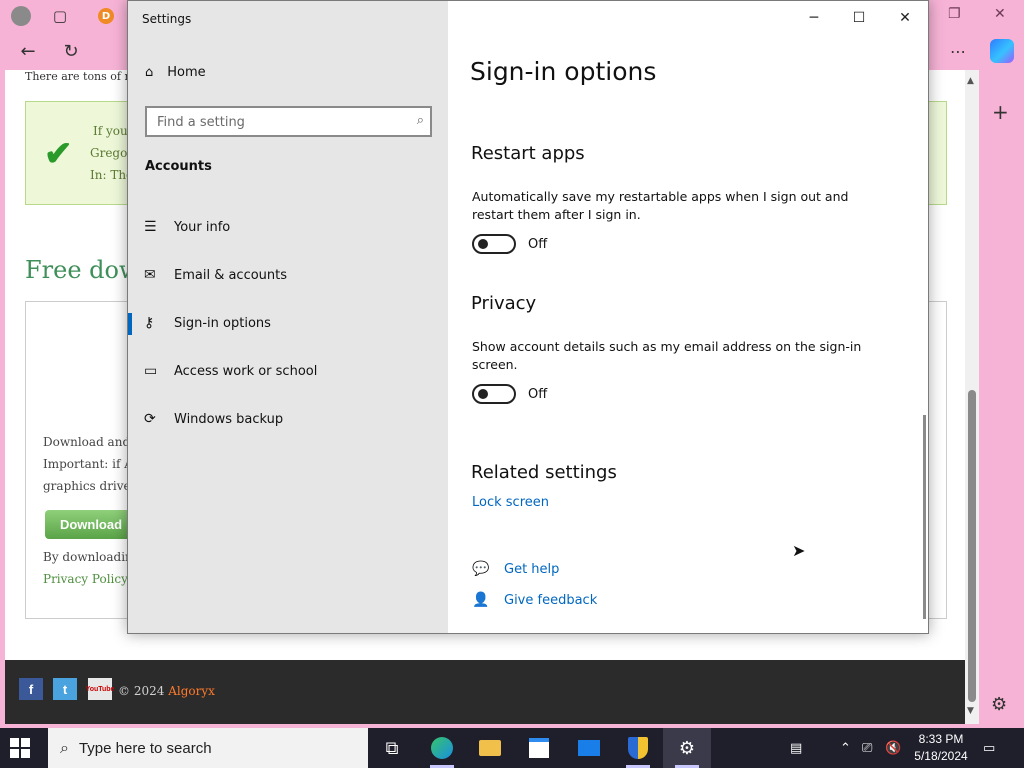 Image resolution: width=1024 pixels, height=768 pixels. What do you see at coordinates (145, 748) in the screenshot?
I see `taskbar-search-placeholder: Type here to search` at bounding box center [145, 748].